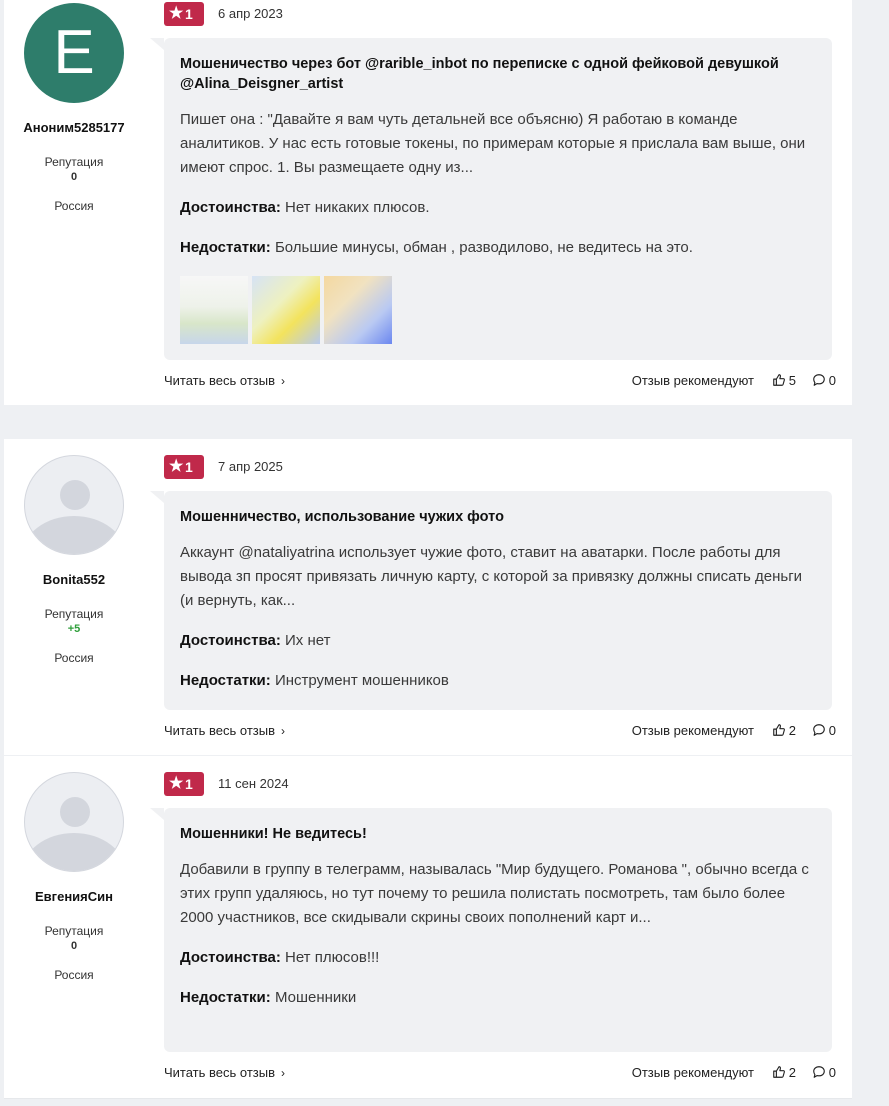  What do you see at coordinates (250, 13) in the screenshot?
I see `review-date: 6 апр 2023` at bounding box center [250, 13].